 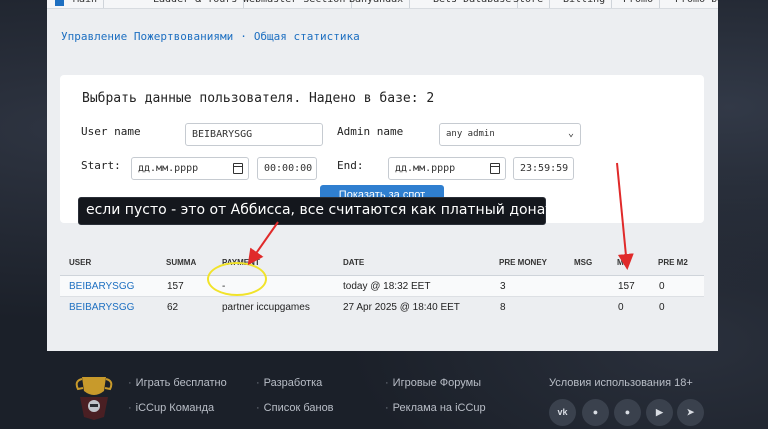 I want to click on footer-link-development: · Разработка, so click(x=289, y=383).